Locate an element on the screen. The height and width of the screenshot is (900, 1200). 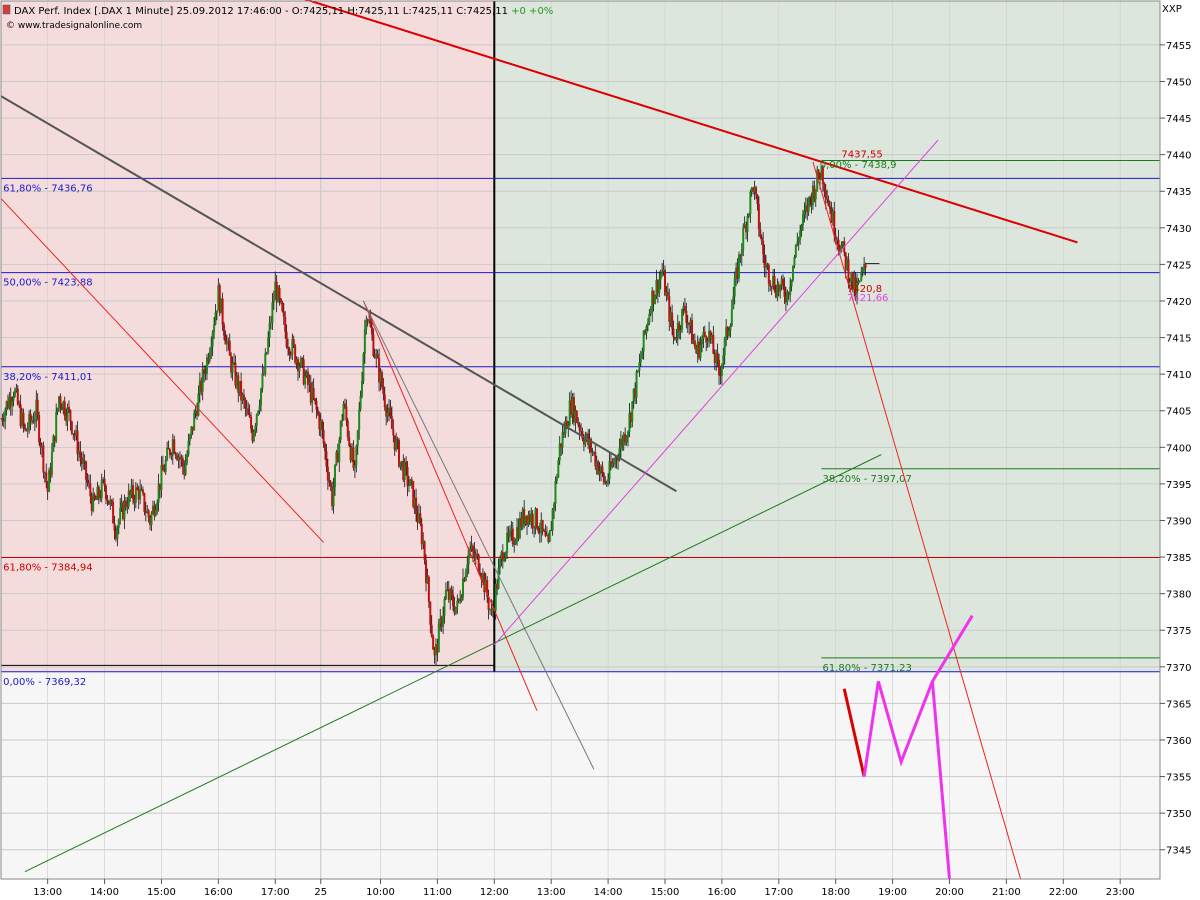
fibonacci-level-label: 0,00% - 7369,32 is located at coordinates (44, 682).